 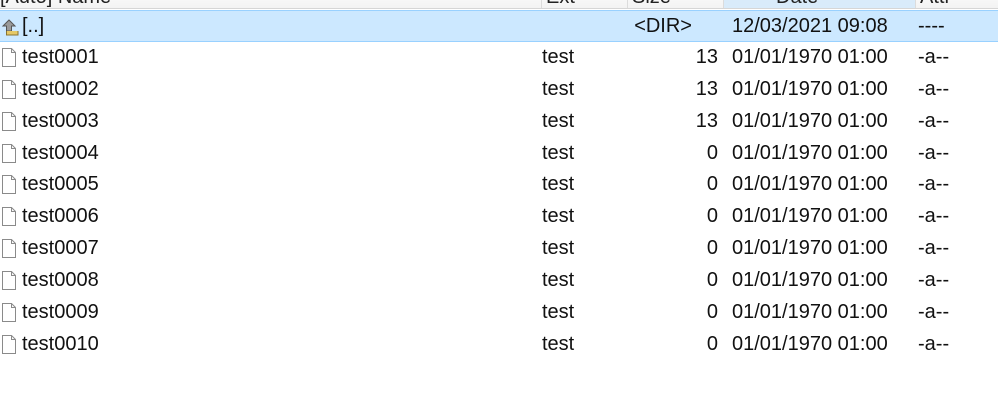 What do you see at coordinates (499, 154) in the screenshot?
I see `file-row: test0004 test 0 01/01/1970 01:00 -a--` at bounding box center [499, 154].